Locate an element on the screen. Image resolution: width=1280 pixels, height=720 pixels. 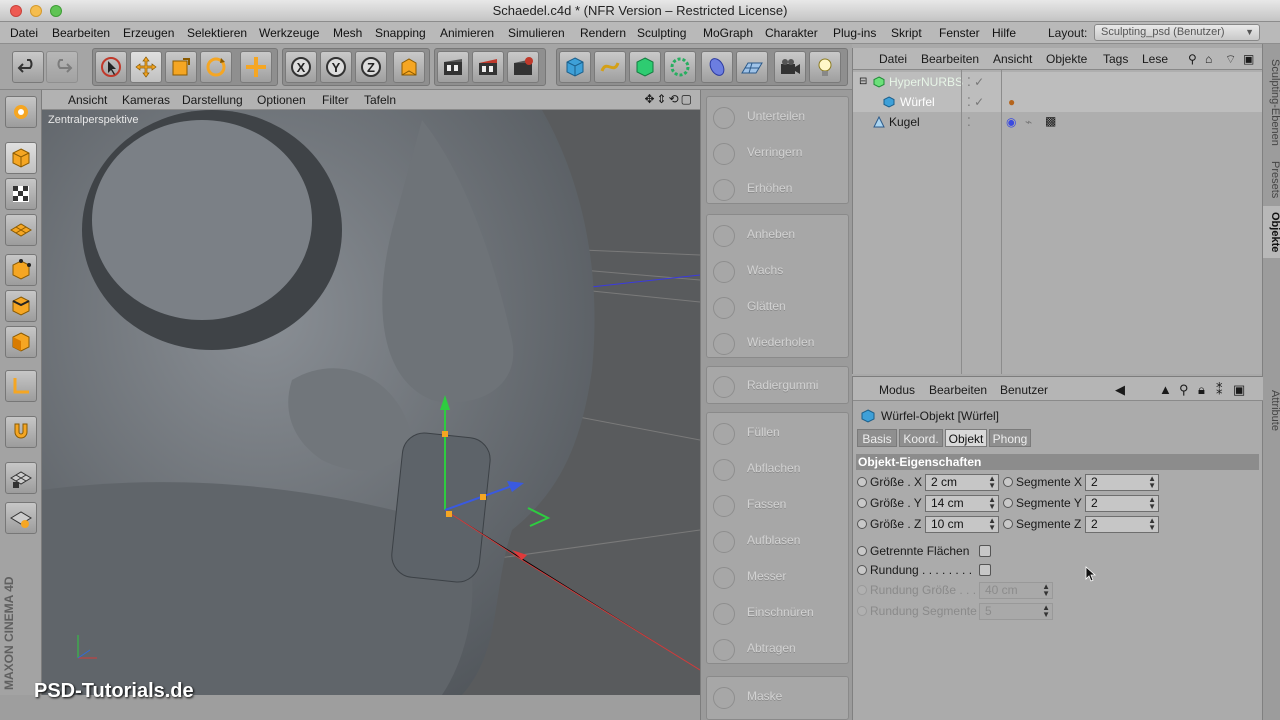
zoom-window-button is located at coordinates (56, 11).